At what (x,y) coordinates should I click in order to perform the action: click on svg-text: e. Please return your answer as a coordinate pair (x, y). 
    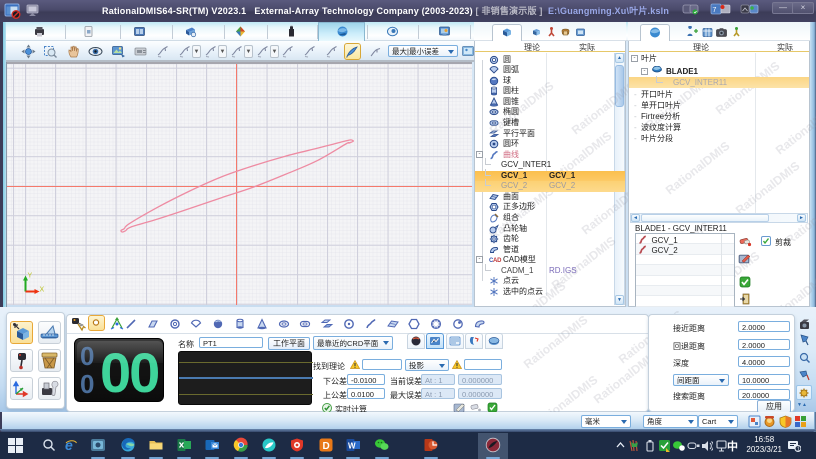
    Looking at the image, I should click on (69, 445).